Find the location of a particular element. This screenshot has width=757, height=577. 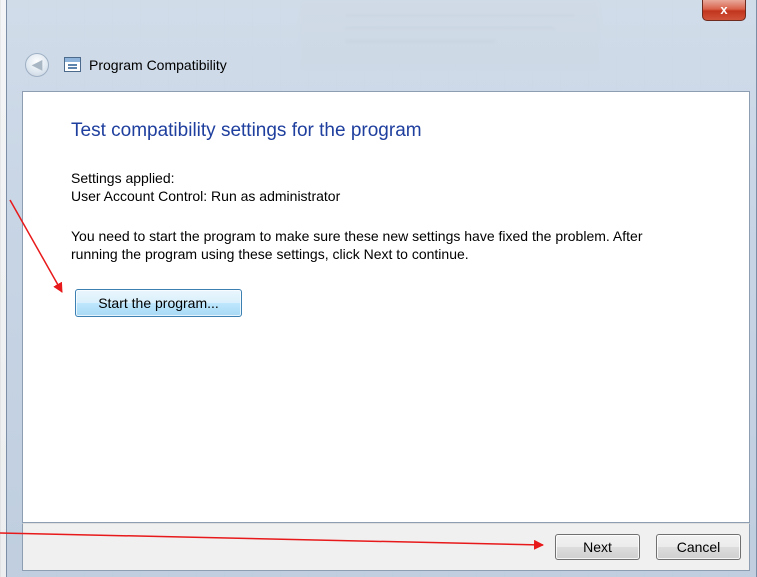

close-icon: x is located at coordinates (724, 9).